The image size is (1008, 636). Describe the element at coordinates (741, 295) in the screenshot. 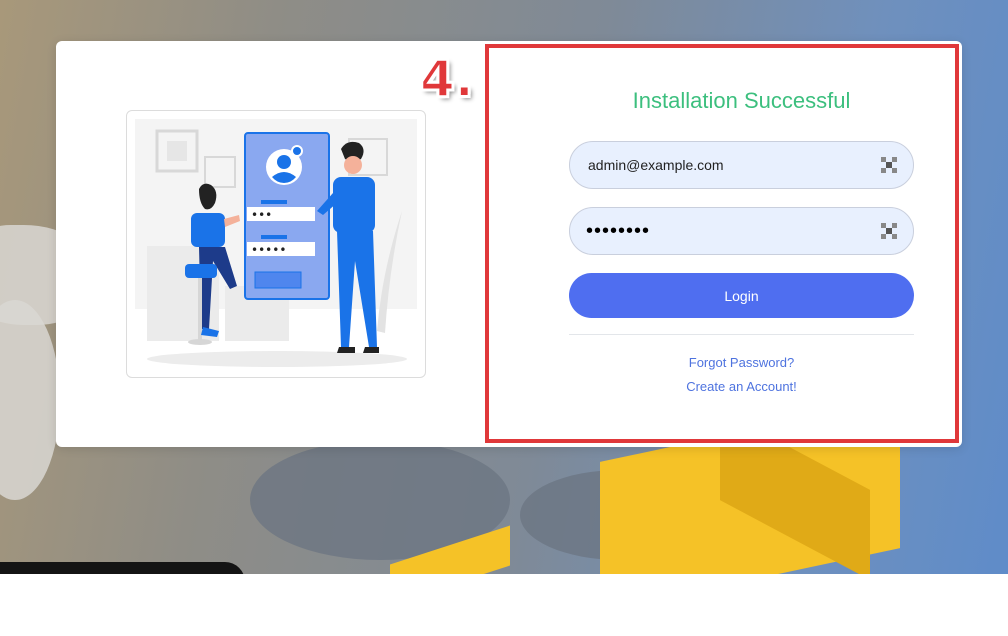

I see `login-button: Login` at that location.